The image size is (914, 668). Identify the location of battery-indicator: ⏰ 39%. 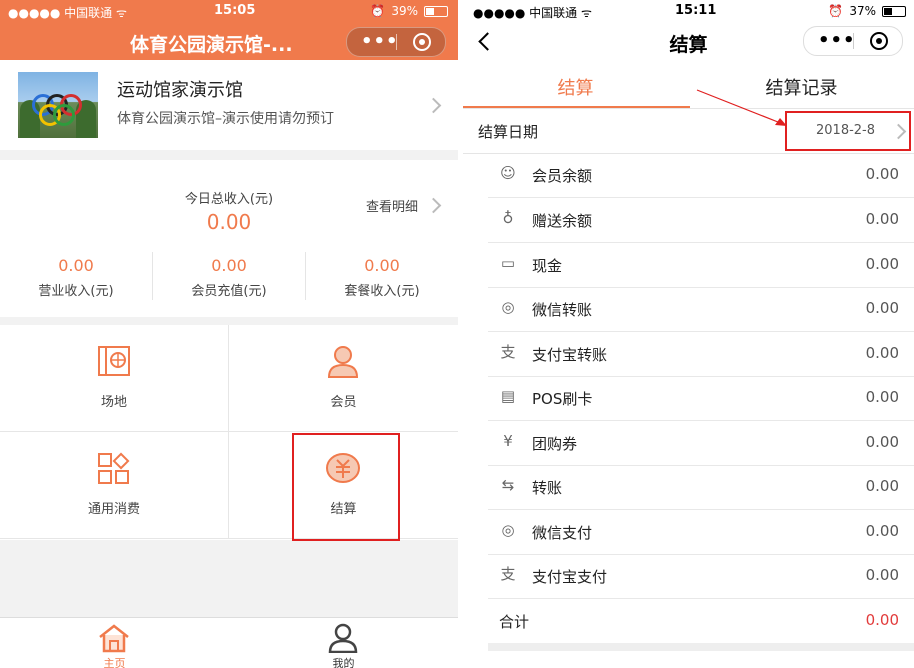
(409, 11).